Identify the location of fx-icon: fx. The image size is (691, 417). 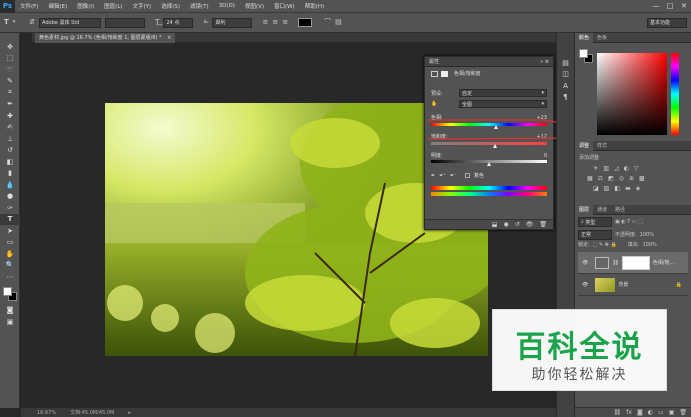
(629, 412).